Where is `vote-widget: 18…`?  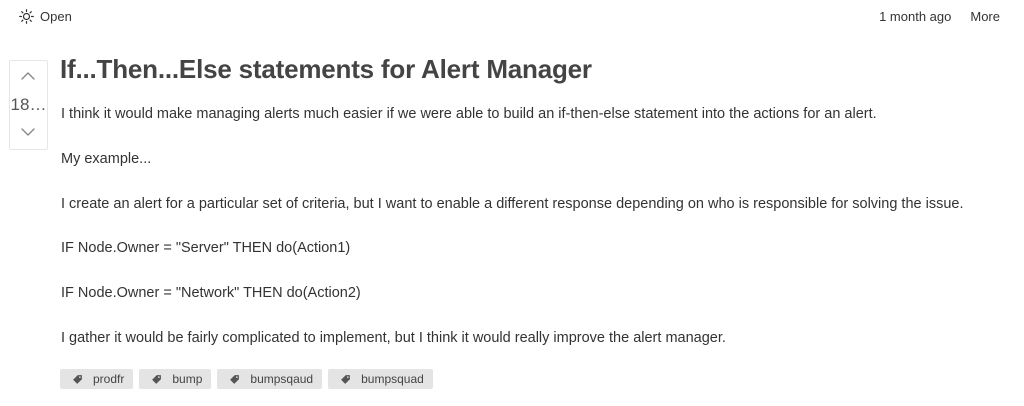
vote-widget: 18… is located at coordinates (28, 105).